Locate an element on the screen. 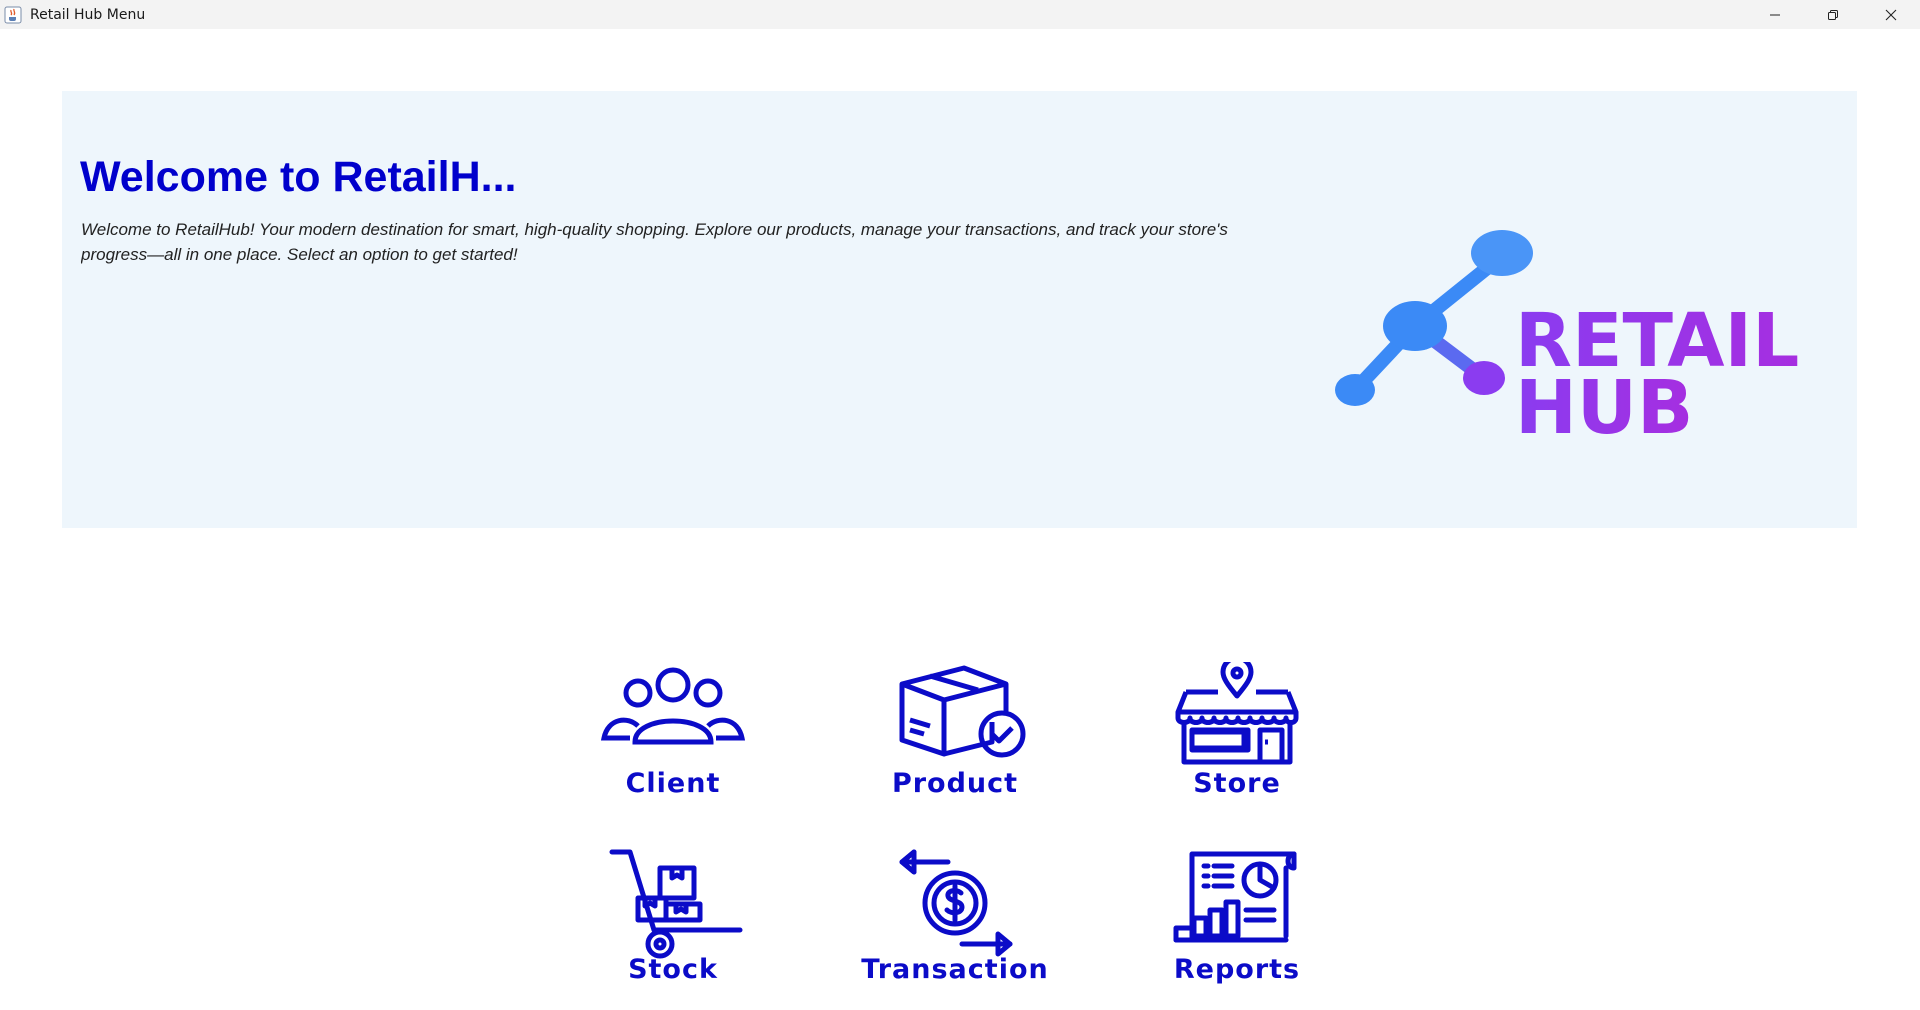 This screenshot has width=1920, height=1010. store-button: Store is located at coordinates (1237, 737).